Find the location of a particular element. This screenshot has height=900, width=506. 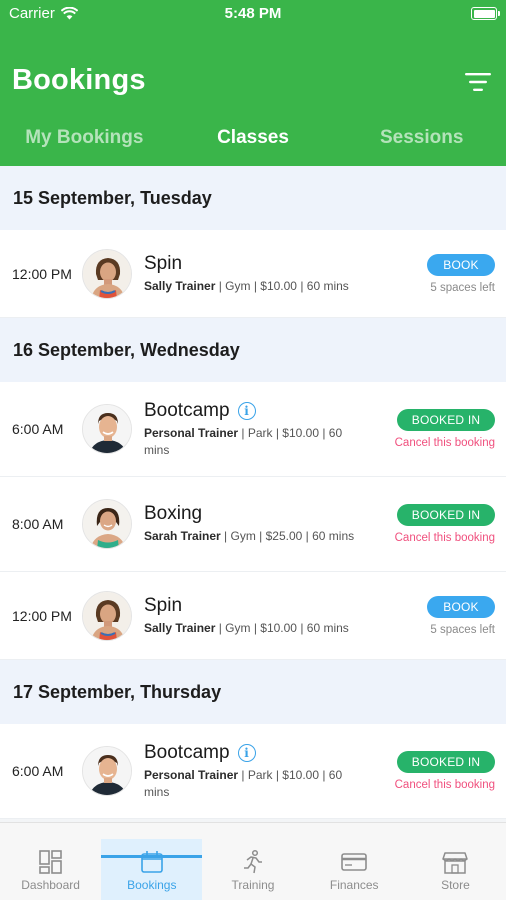

page-title: Bookings is located at coordinates (79, 80).